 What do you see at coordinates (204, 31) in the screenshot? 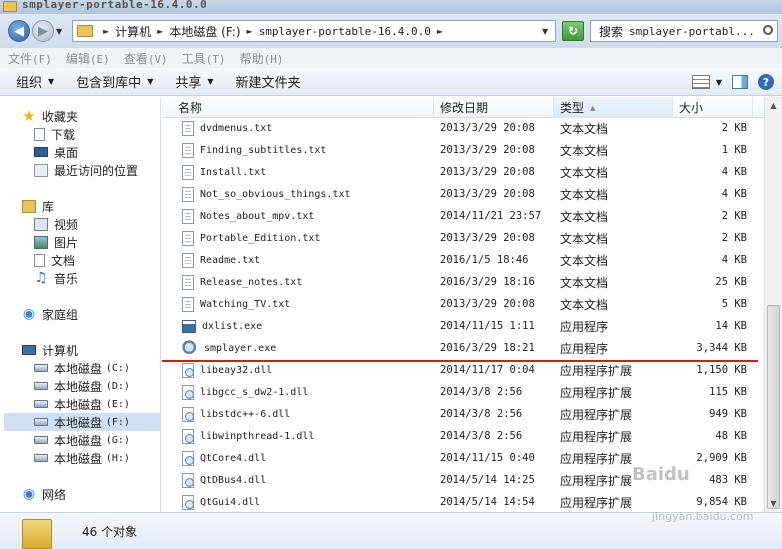
I see `breadcrumb-drive: 本地磁盘 (F:)` at bounding box center [204, 31].